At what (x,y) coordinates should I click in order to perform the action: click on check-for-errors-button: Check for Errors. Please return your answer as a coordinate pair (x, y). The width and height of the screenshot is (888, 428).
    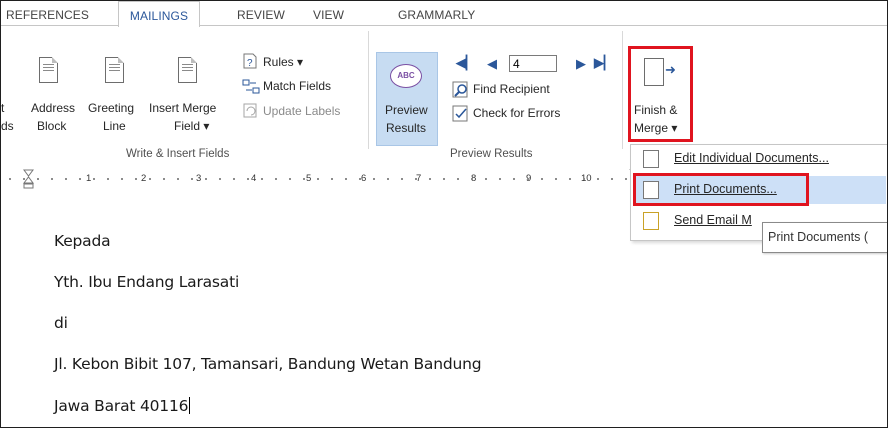
    Looking at the image, I should click on (516, 113).